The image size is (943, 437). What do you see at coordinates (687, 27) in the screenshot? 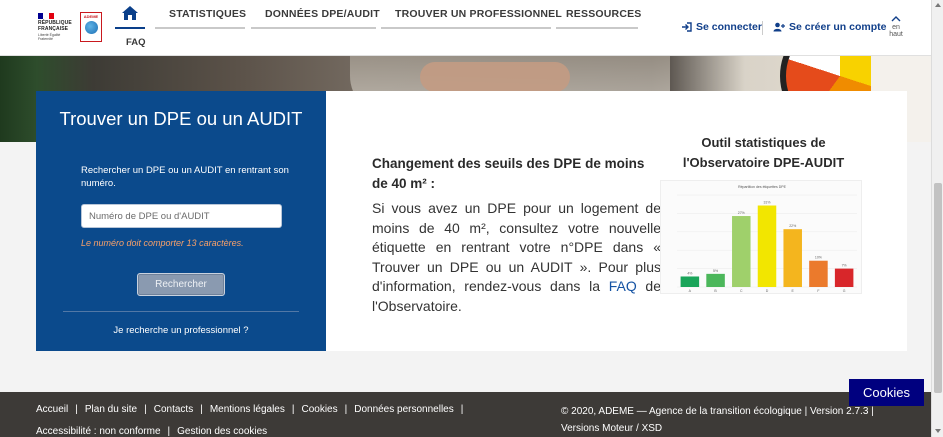
I see `login-icon` at bounding box center [687, 27].